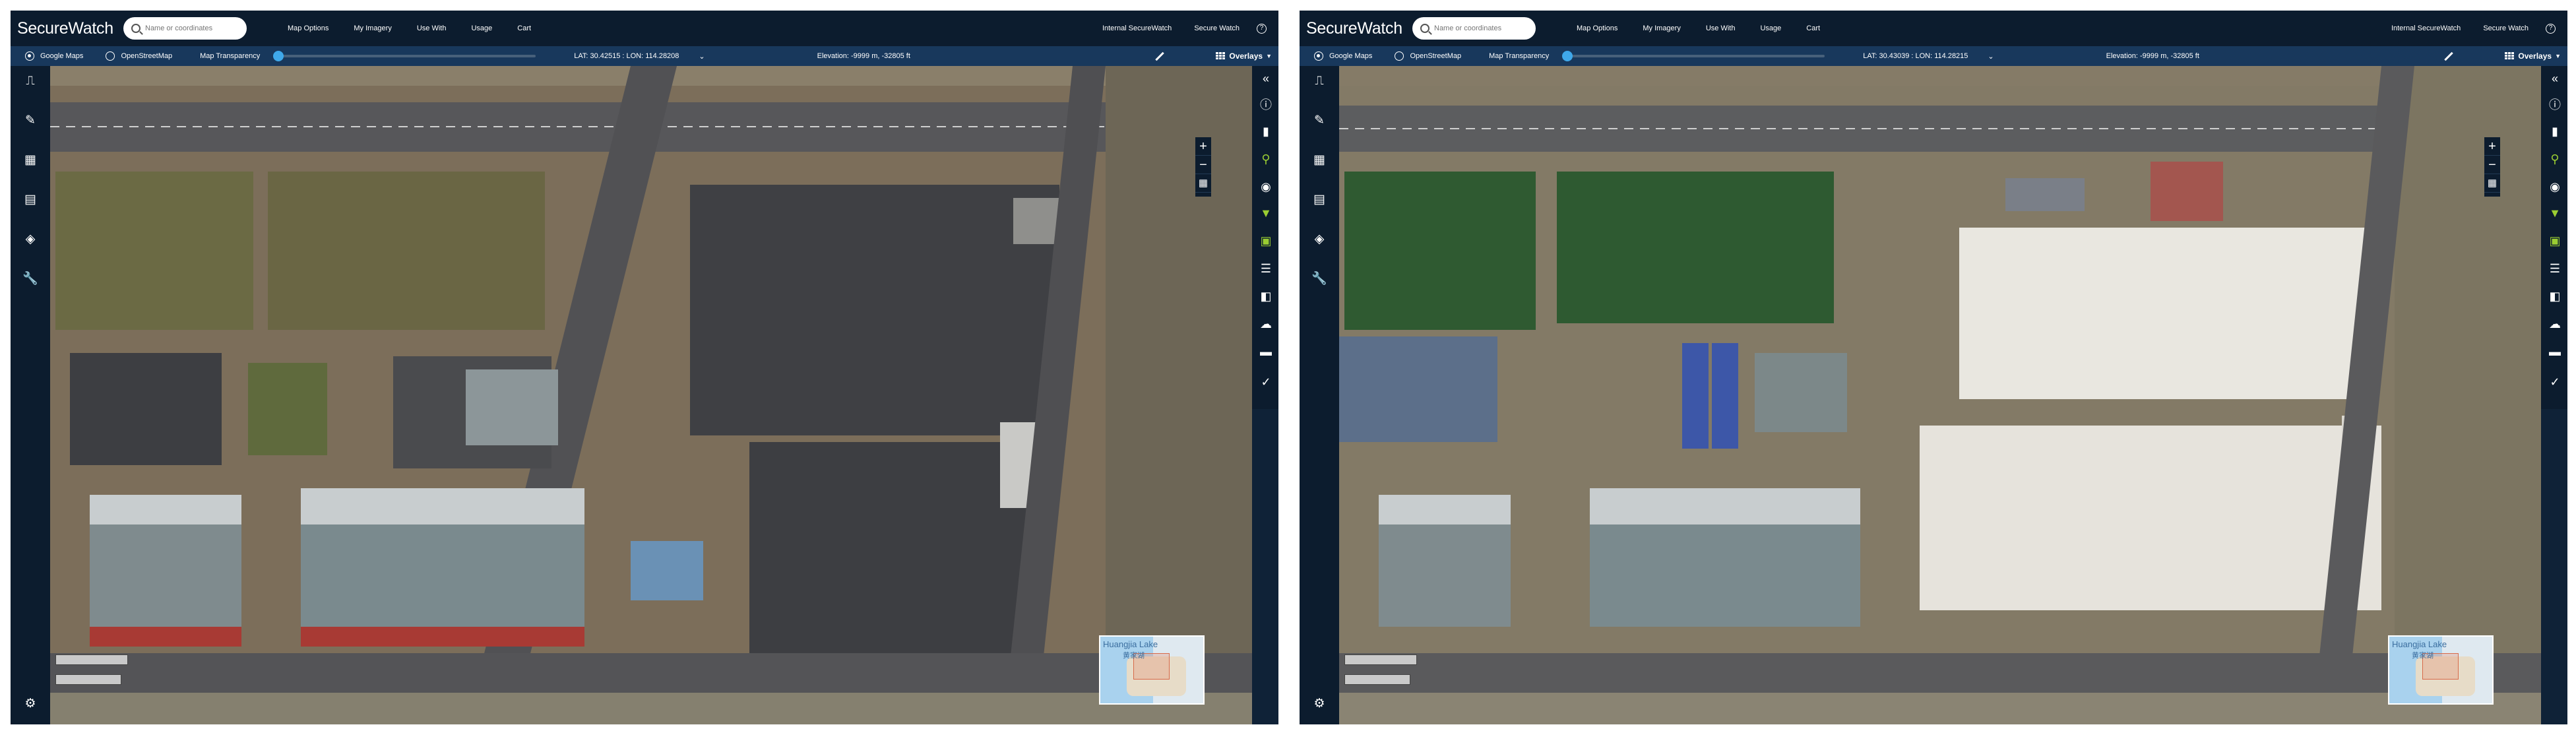 This screenshot has height=731, width=2576. What do you see at coordinates (88, 679) in the screenshot?
I see `scale-bar-imperial` at bounding box center [88, 679].